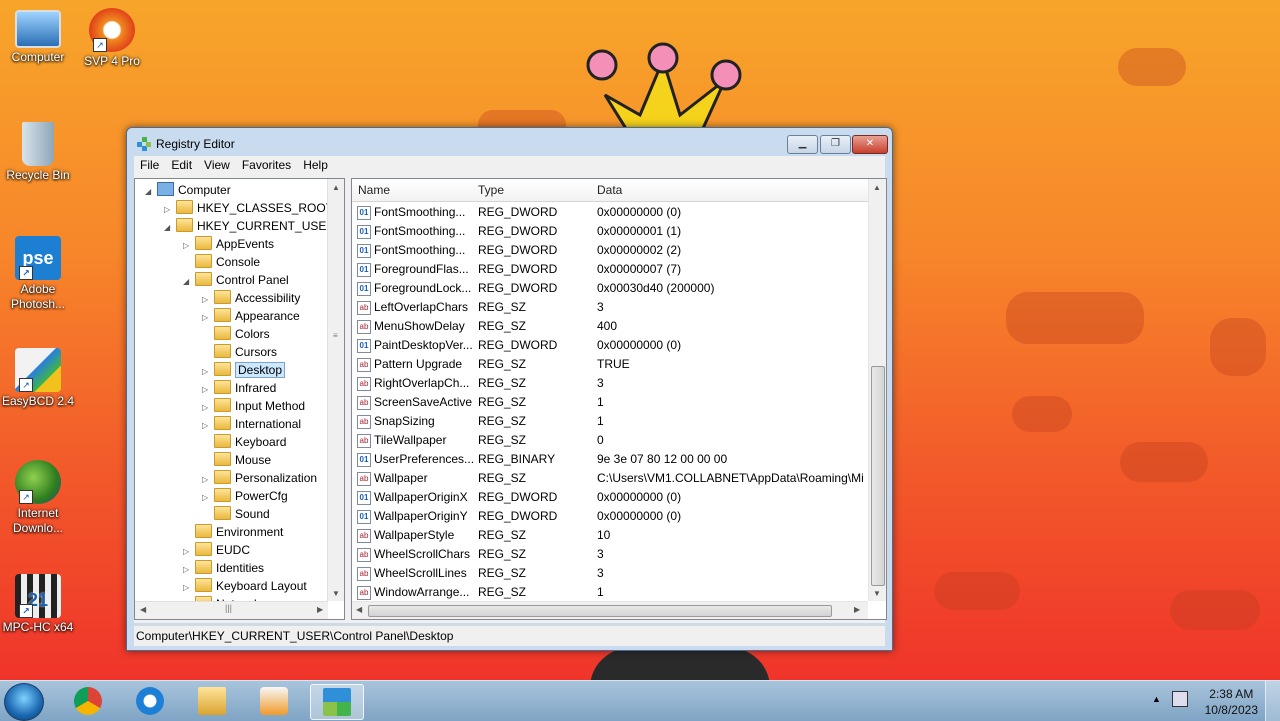  Describe the element at coordinates (1156, 699) in the screenshot. I see `tray-expand-icon: ▲` at that location.